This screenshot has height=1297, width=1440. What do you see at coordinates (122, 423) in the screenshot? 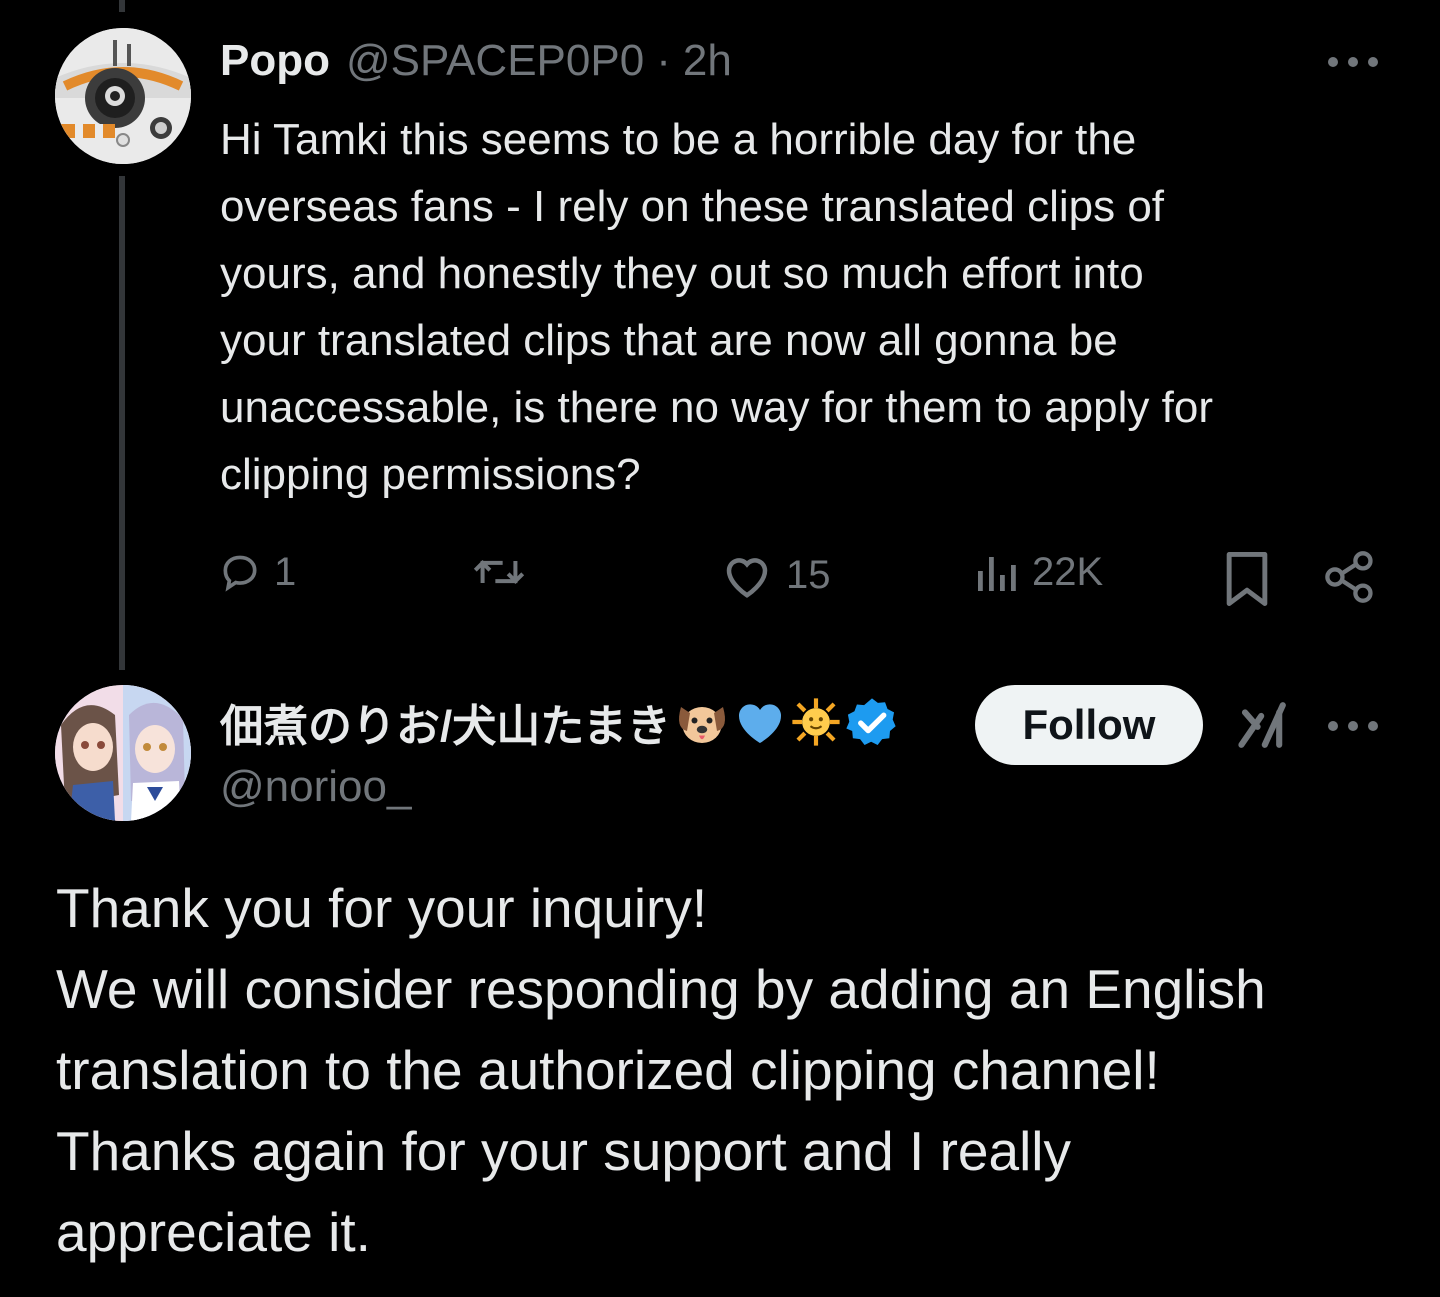
I see `thread-connector-line` at bounding box center [122, 423].